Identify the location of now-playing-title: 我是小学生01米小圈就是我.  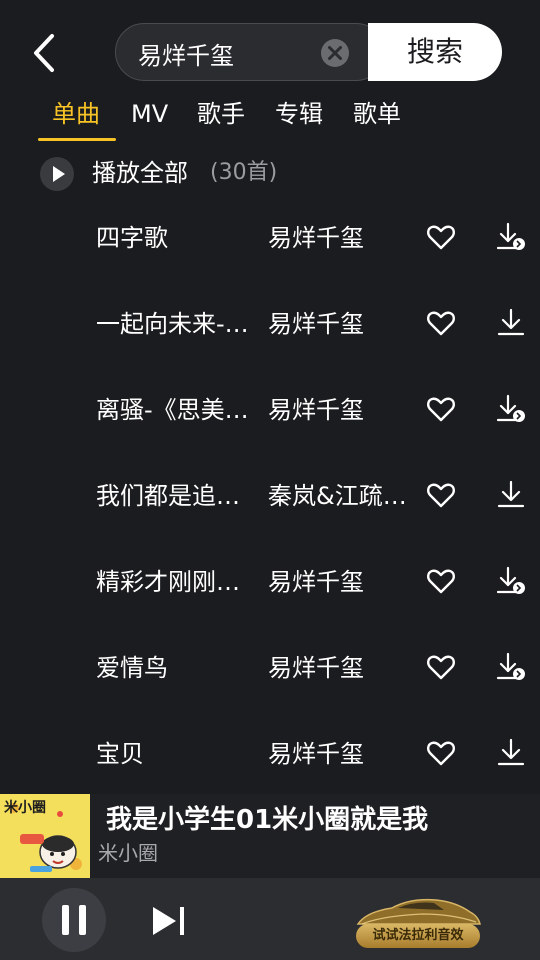
(267, 820).